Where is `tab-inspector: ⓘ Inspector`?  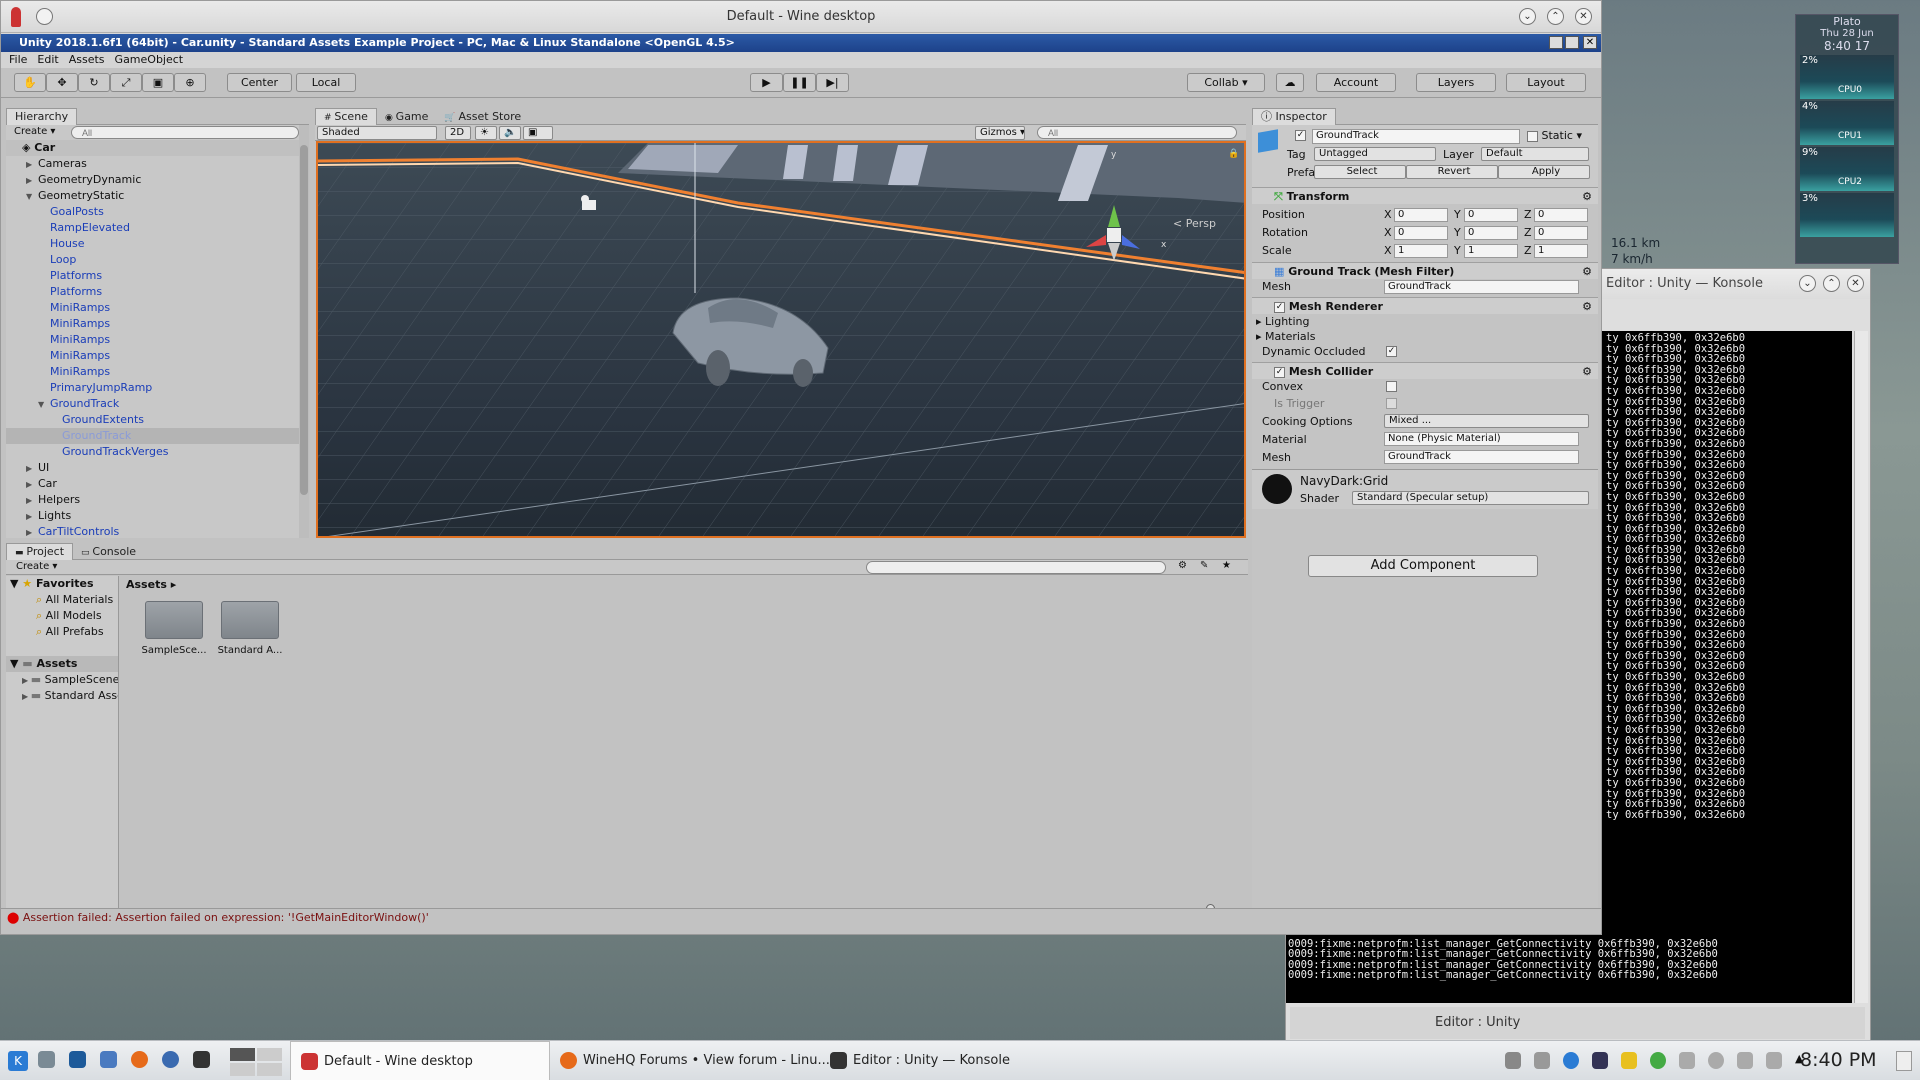
tab-inspector: ⓘ Inspector is located at coordinates (1294, 116).